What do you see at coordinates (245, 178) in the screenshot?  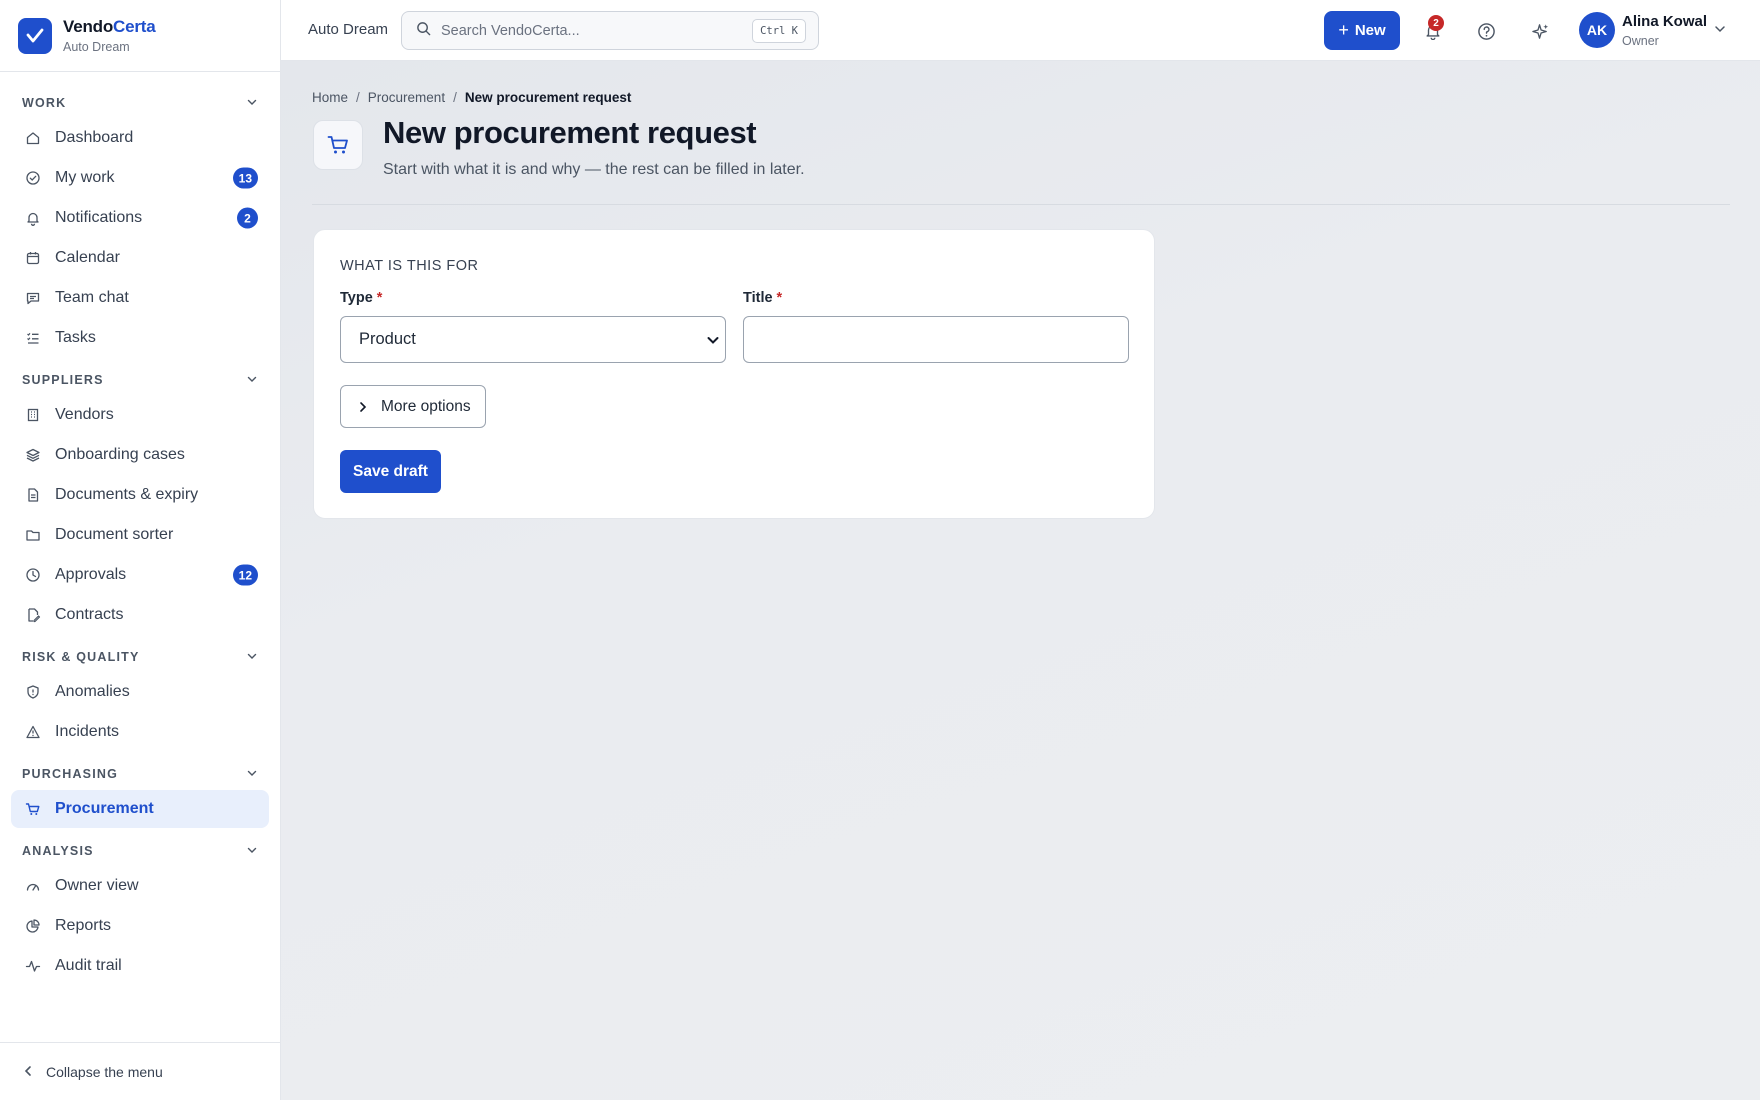 I see `count-badge: 13` at bounding box center [245, 178].